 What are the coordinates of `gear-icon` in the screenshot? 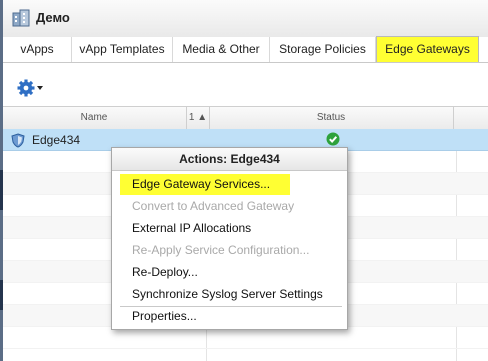 It's located at (31, 88).